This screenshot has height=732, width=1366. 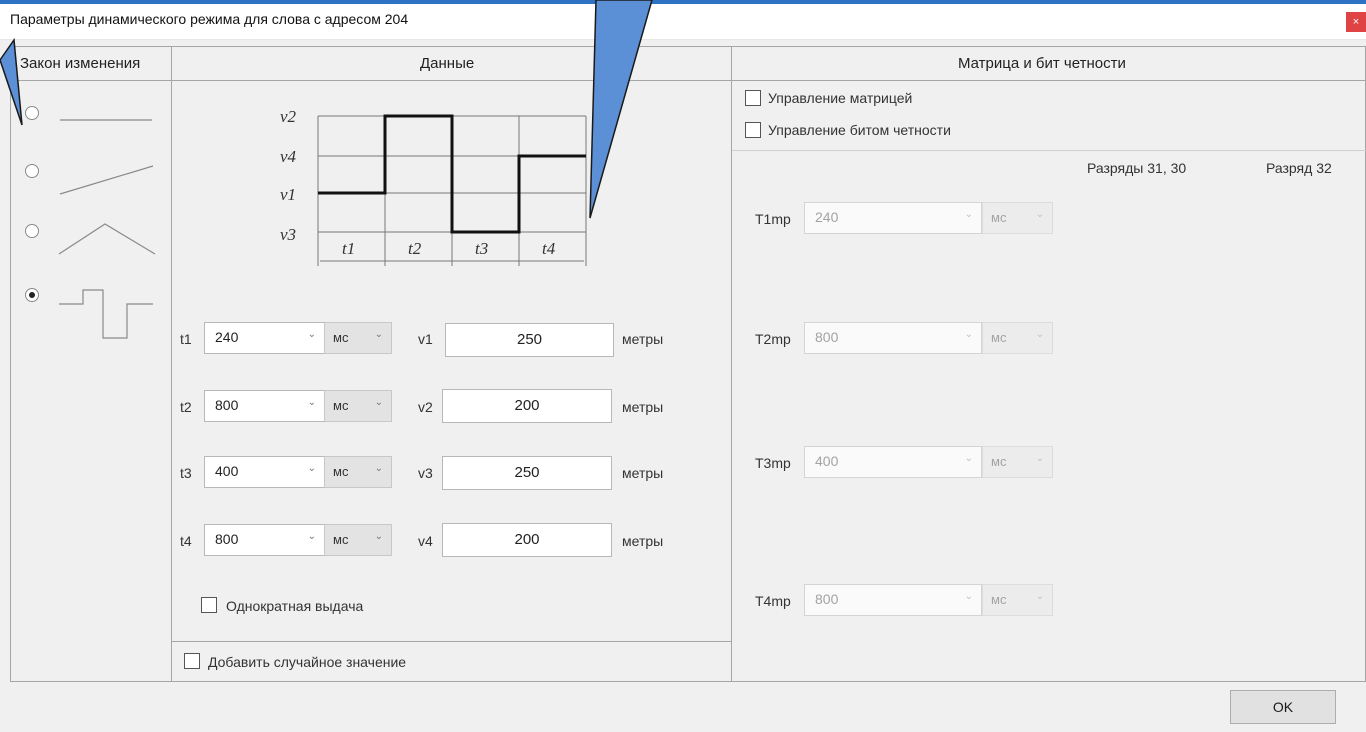 What do you see at coordinates (227, 405) in the screenshot?
I see `t2-value: 800` at bounding box center [227, 405].